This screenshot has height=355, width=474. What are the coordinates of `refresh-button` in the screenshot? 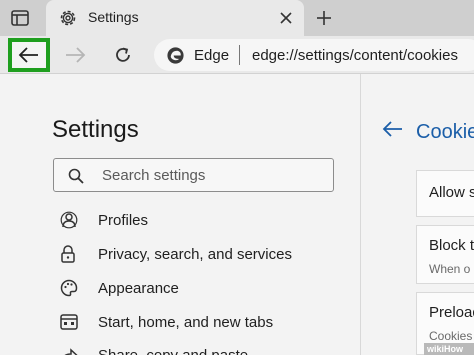 It's located at (123, 55).